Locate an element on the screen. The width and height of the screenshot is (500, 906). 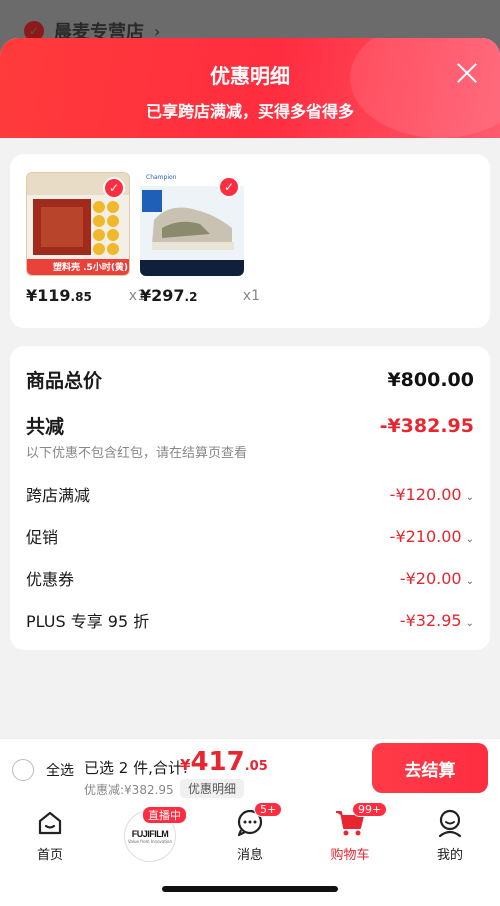
tab-messages: 5+ 消息 is located at coordinates (250, 832).